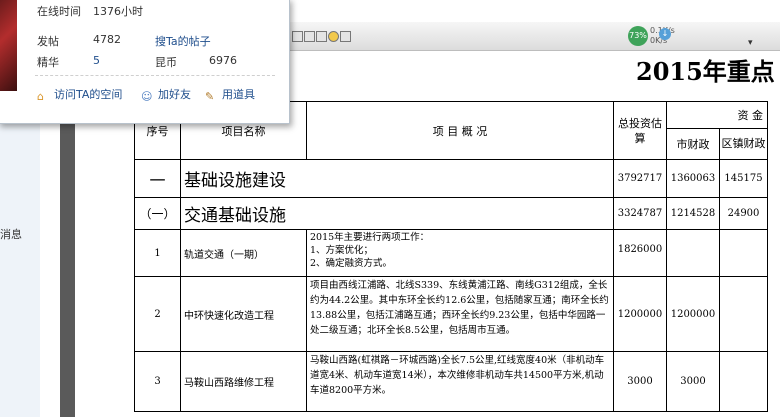  Describe the element at coordinates (107, 39) in the screenshot. I see `posts-value: 4782` at that location.